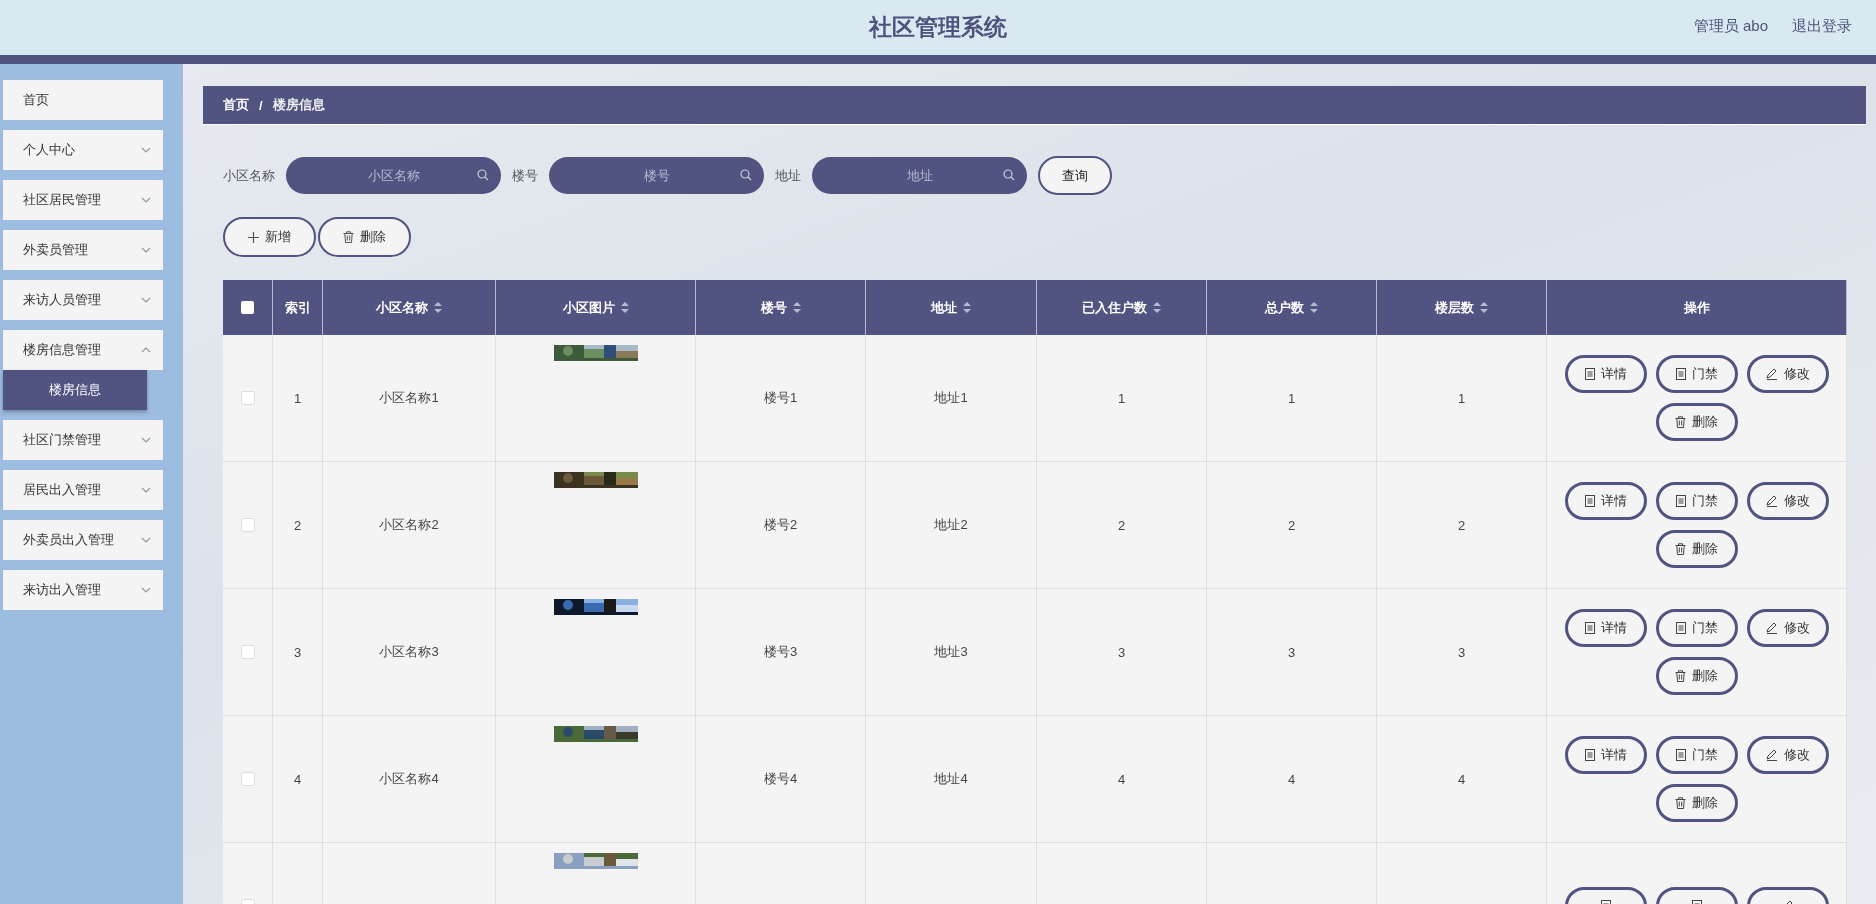 The image size is (1876, 904). I want to click on submenu-item: 楼房信息, so click(75, 390).